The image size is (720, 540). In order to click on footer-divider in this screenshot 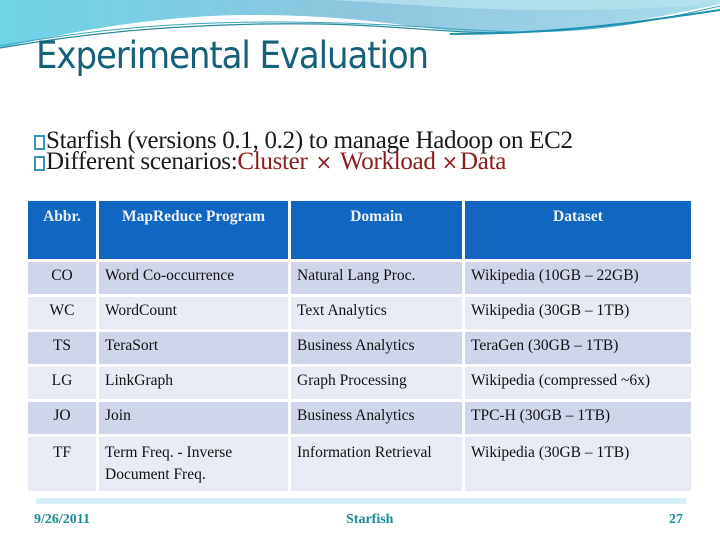, I will do `click(361, 501)`.